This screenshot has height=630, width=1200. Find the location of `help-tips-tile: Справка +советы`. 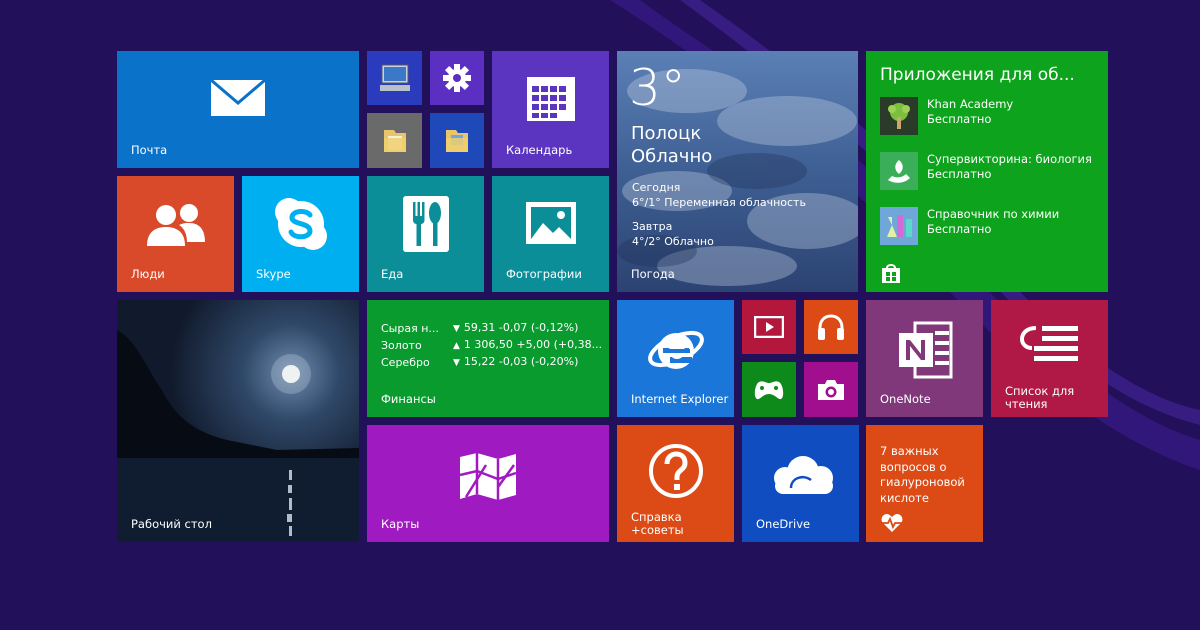

help-tips-tile: Справка +советы is located at coordinates (675, 483).